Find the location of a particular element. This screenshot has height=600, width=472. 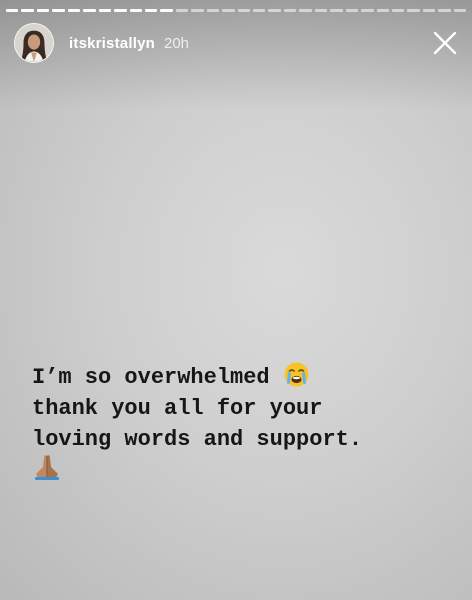

story-progress-bar is located at coordinates (236, 10).